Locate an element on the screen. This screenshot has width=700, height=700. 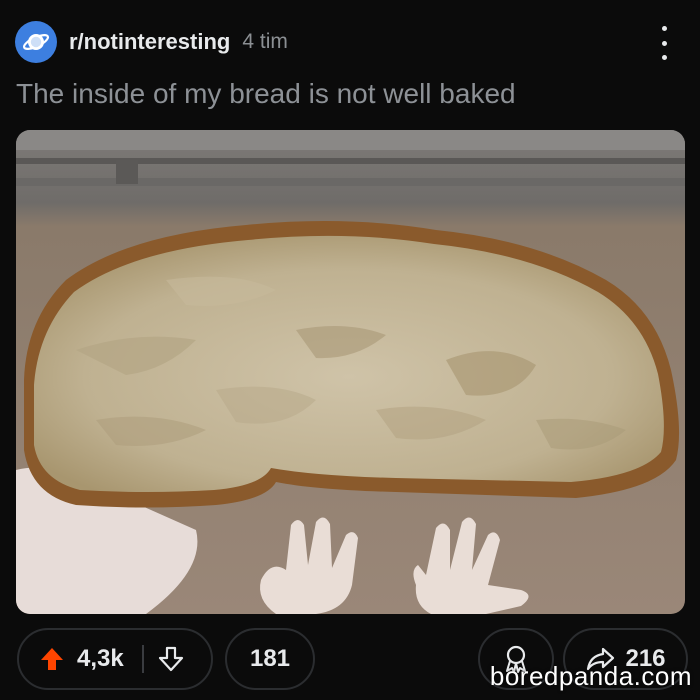
subreddit-avatar is located at coordinates (36, 42).